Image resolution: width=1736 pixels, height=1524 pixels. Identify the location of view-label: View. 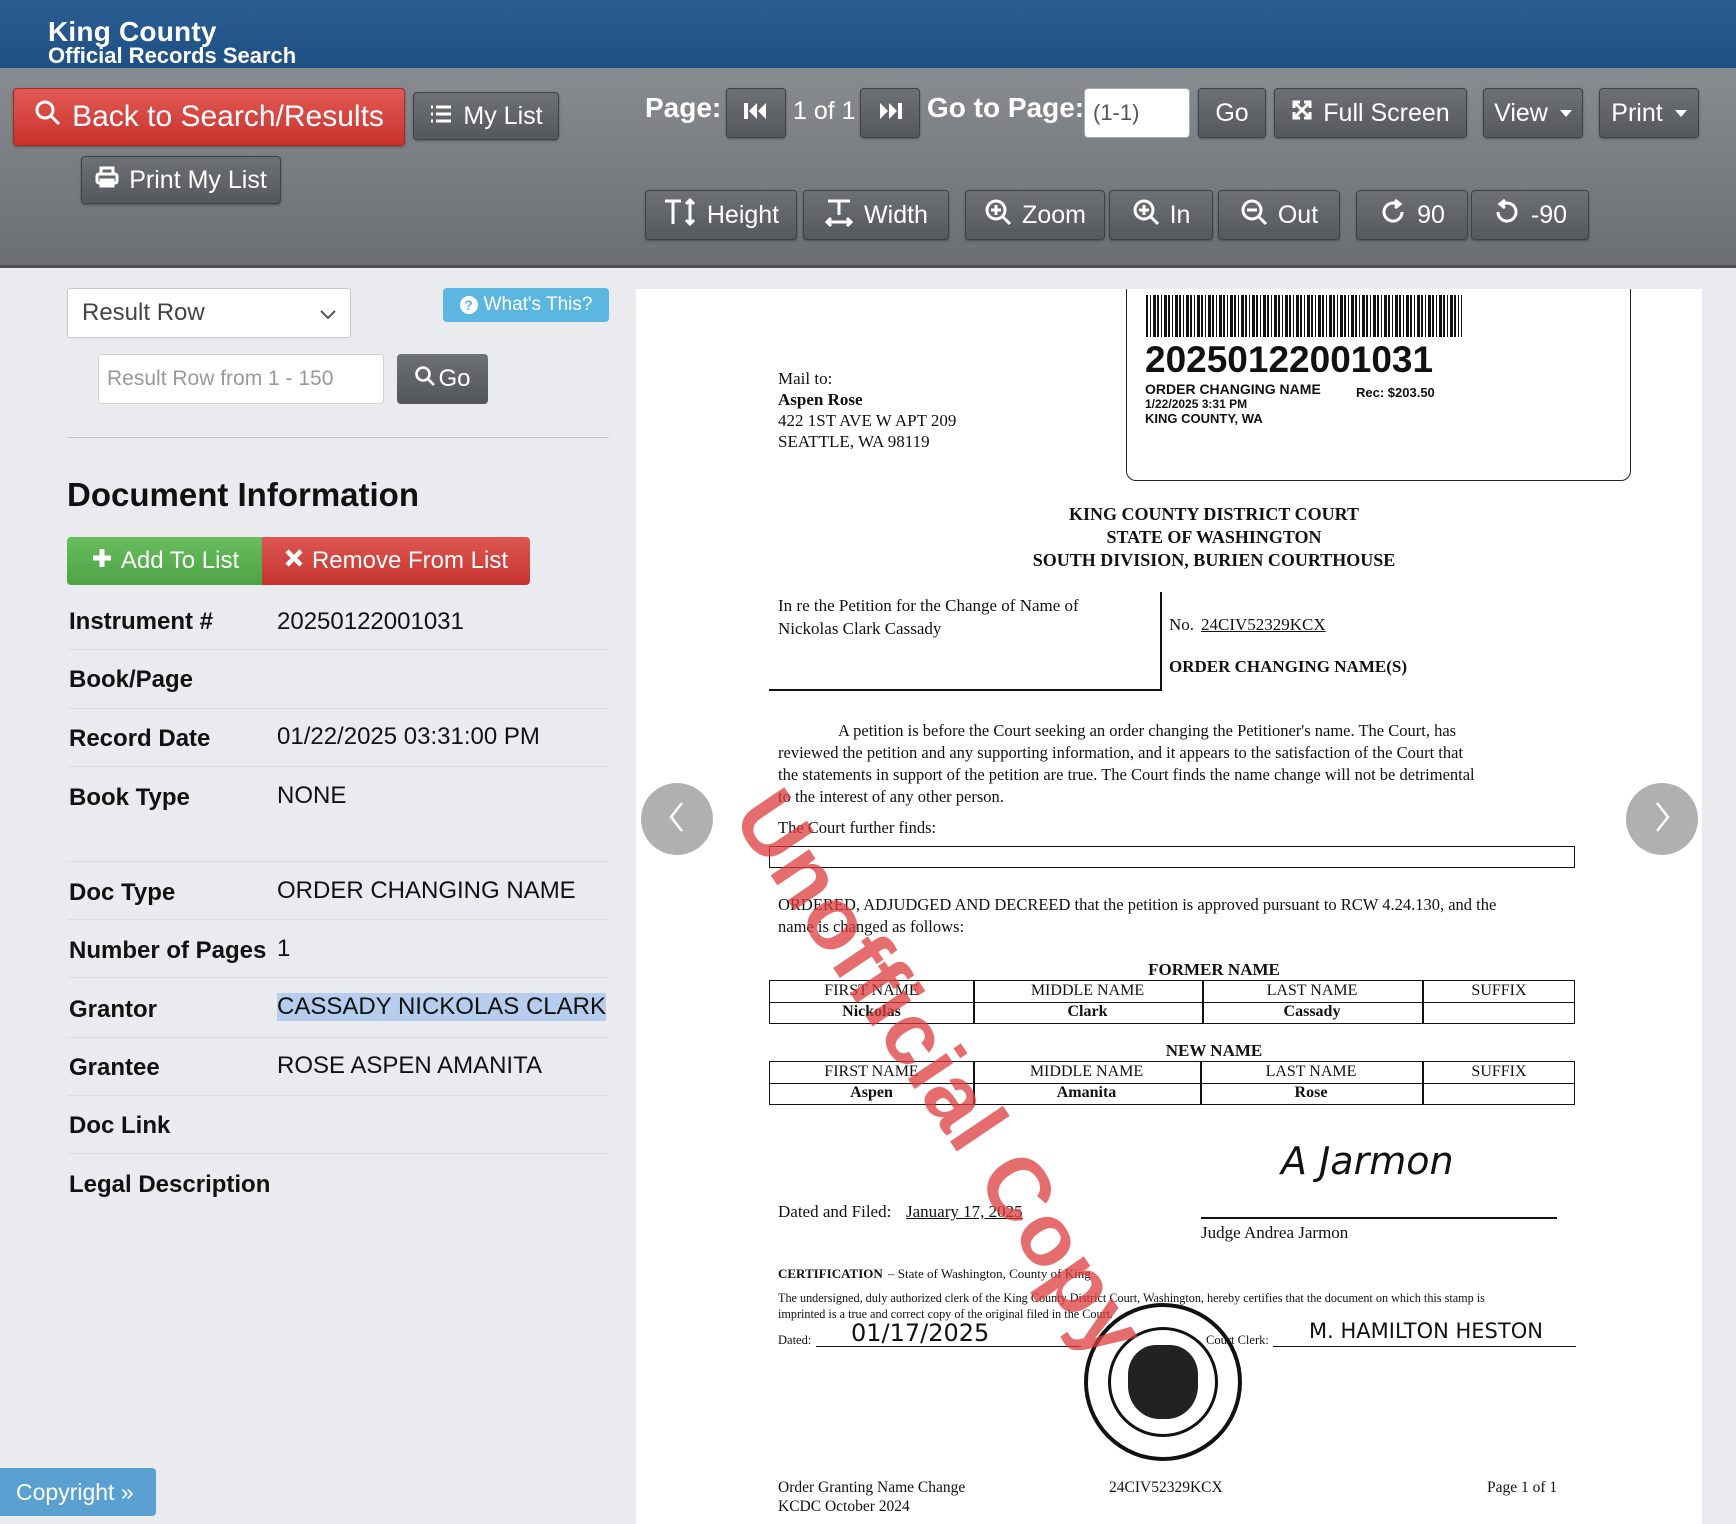
(1521, 112).